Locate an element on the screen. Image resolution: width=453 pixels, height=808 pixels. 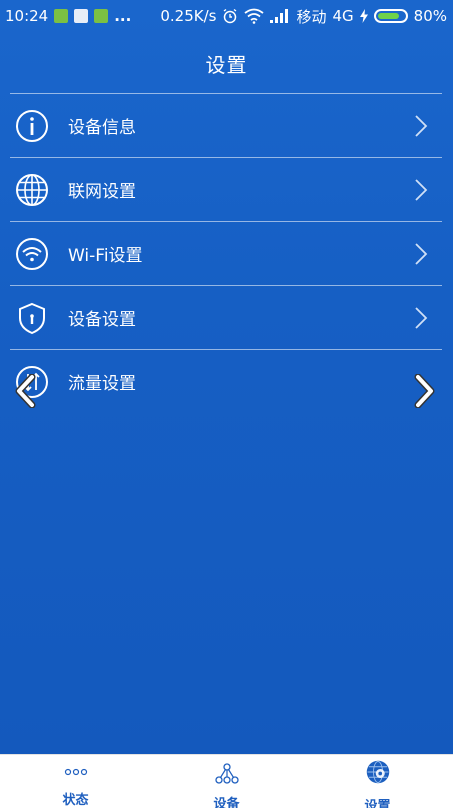
page-title: 设置 is located at coordinates (226, 64).